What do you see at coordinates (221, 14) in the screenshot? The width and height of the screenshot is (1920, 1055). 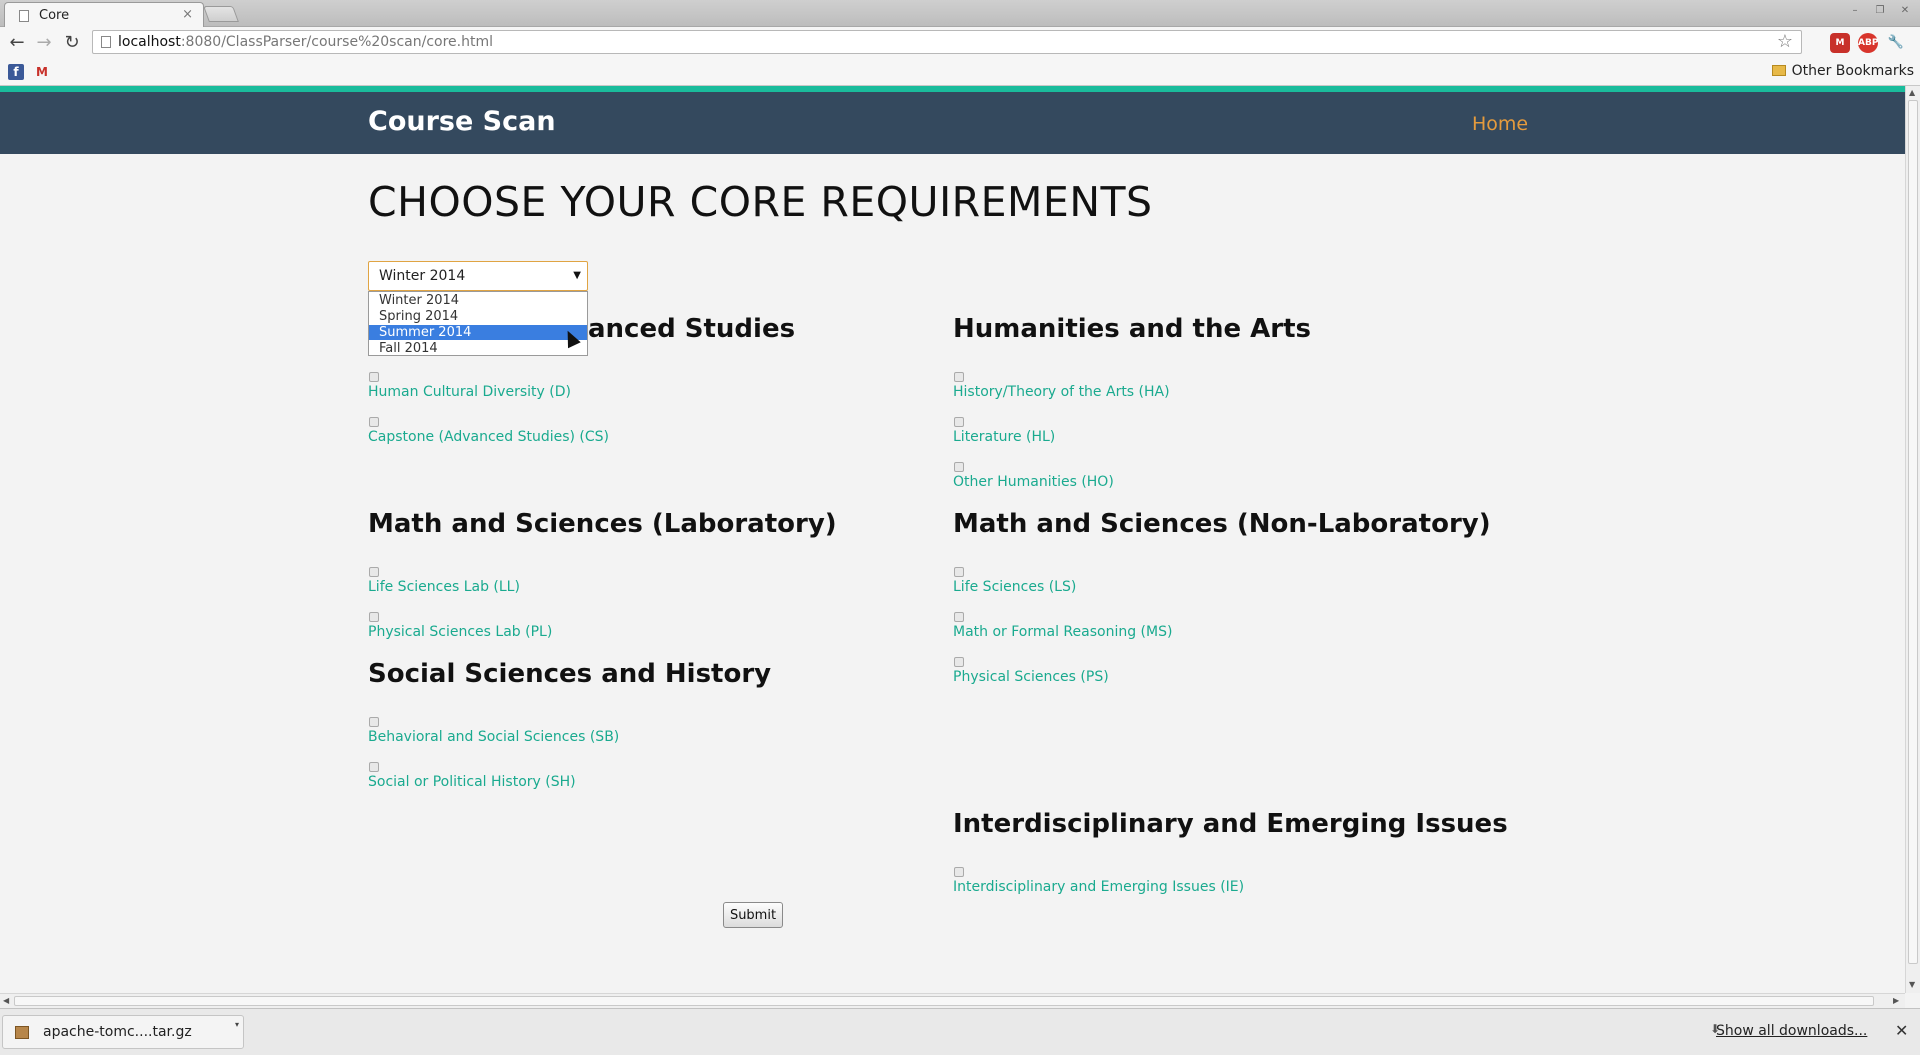 I see `new-tab-button` at bounding box center [221, 14].